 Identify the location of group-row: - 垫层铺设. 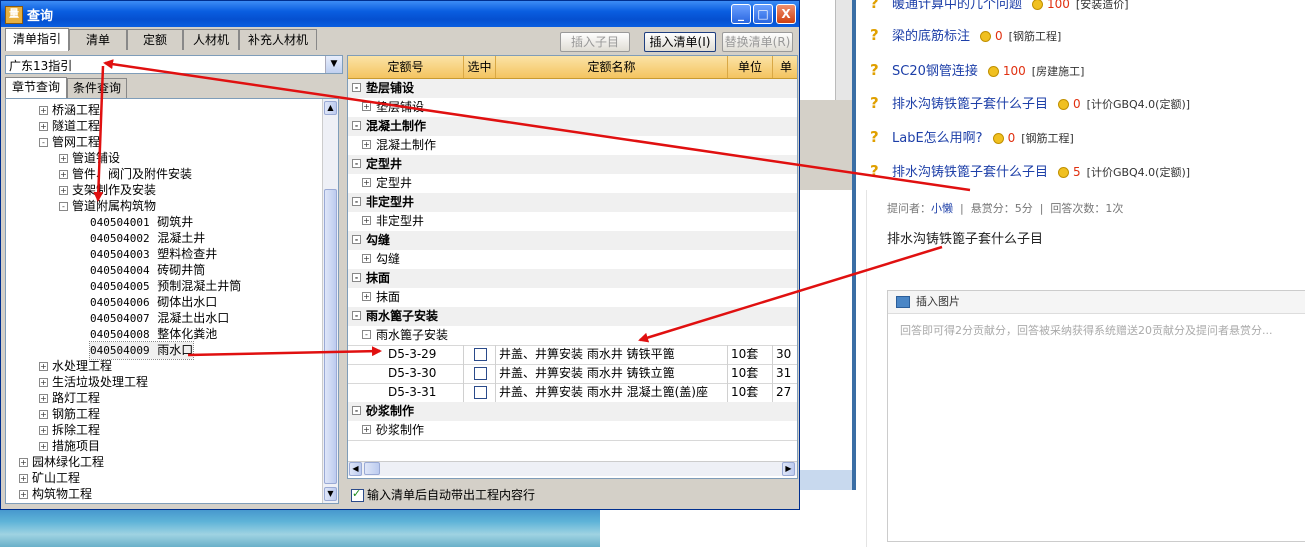
(572, 89).